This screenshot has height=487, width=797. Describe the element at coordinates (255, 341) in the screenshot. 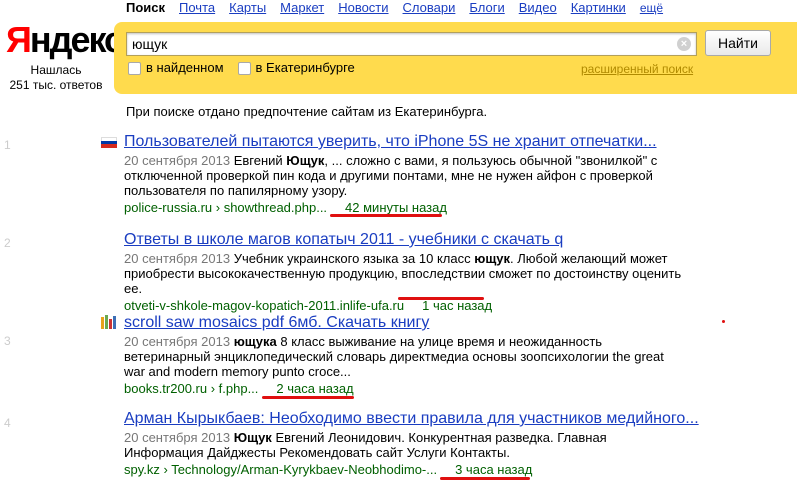

I see `snippet-highlight: ющука` at that location.